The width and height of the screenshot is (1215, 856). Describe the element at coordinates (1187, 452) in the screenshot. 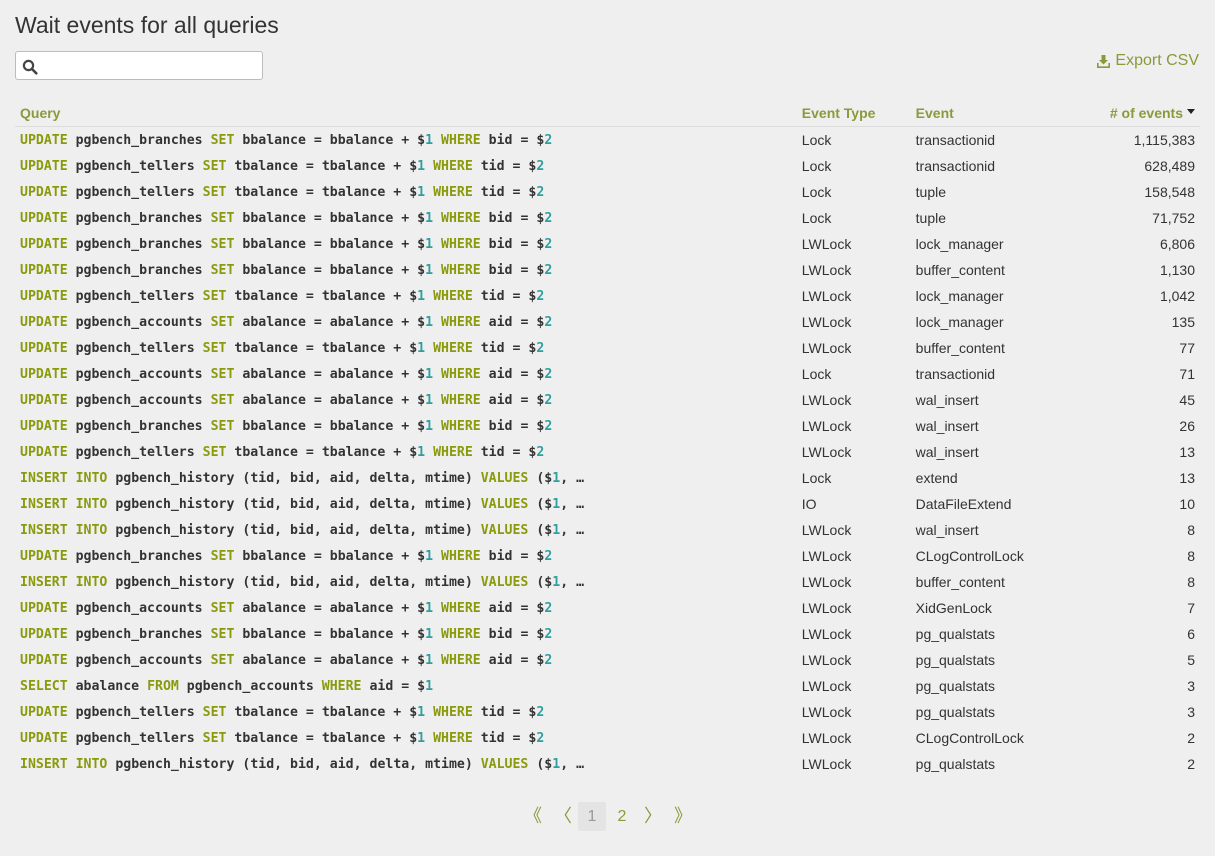

I see `count-cell: 13` at that location.